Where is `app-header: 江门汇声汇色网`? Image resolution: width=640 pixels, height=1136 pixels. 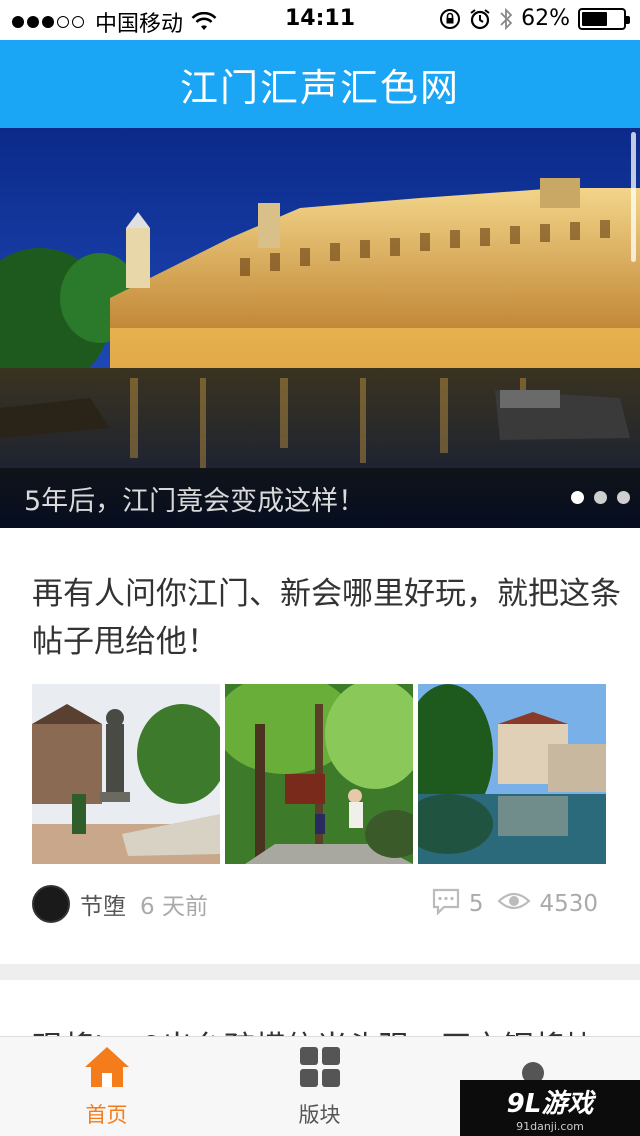
app-header: 江门汇声汇色网 is located at coordinates (320, 84).